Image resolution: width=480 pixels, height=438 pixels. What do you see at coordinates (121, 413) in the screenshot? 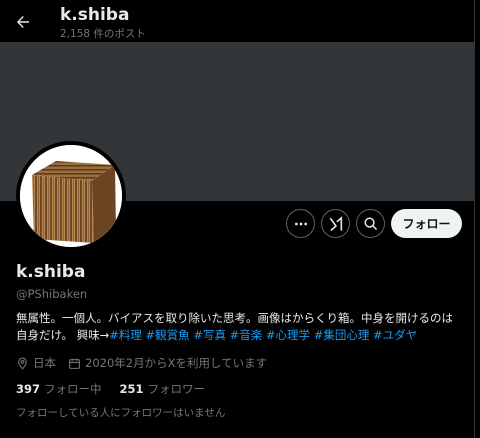
I see `mutual-followers-note: フォローしている人にフォロワーはいません` at bounding box center [121, 413].